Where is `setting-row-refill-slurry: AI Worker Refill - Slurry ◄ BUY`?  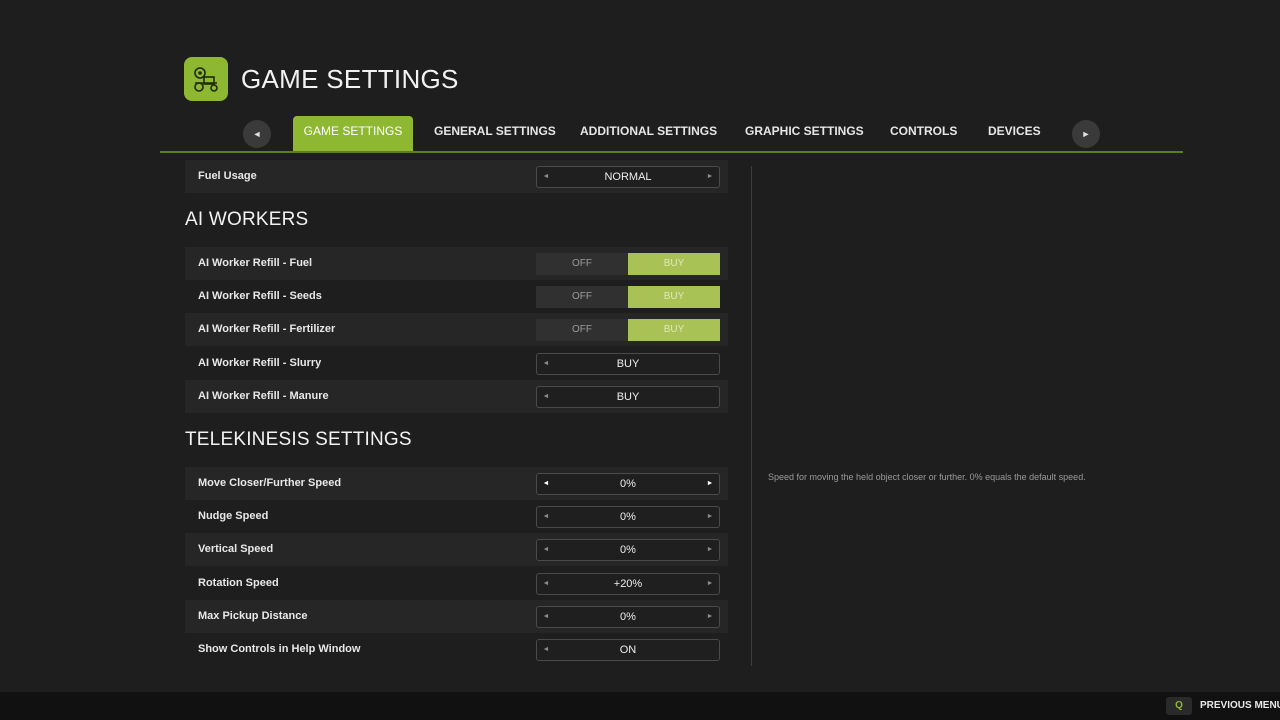 setting-row-refill-slurry: AI Worker Refill - Slurry ◄ BUY is located at coordinates (456, 363).